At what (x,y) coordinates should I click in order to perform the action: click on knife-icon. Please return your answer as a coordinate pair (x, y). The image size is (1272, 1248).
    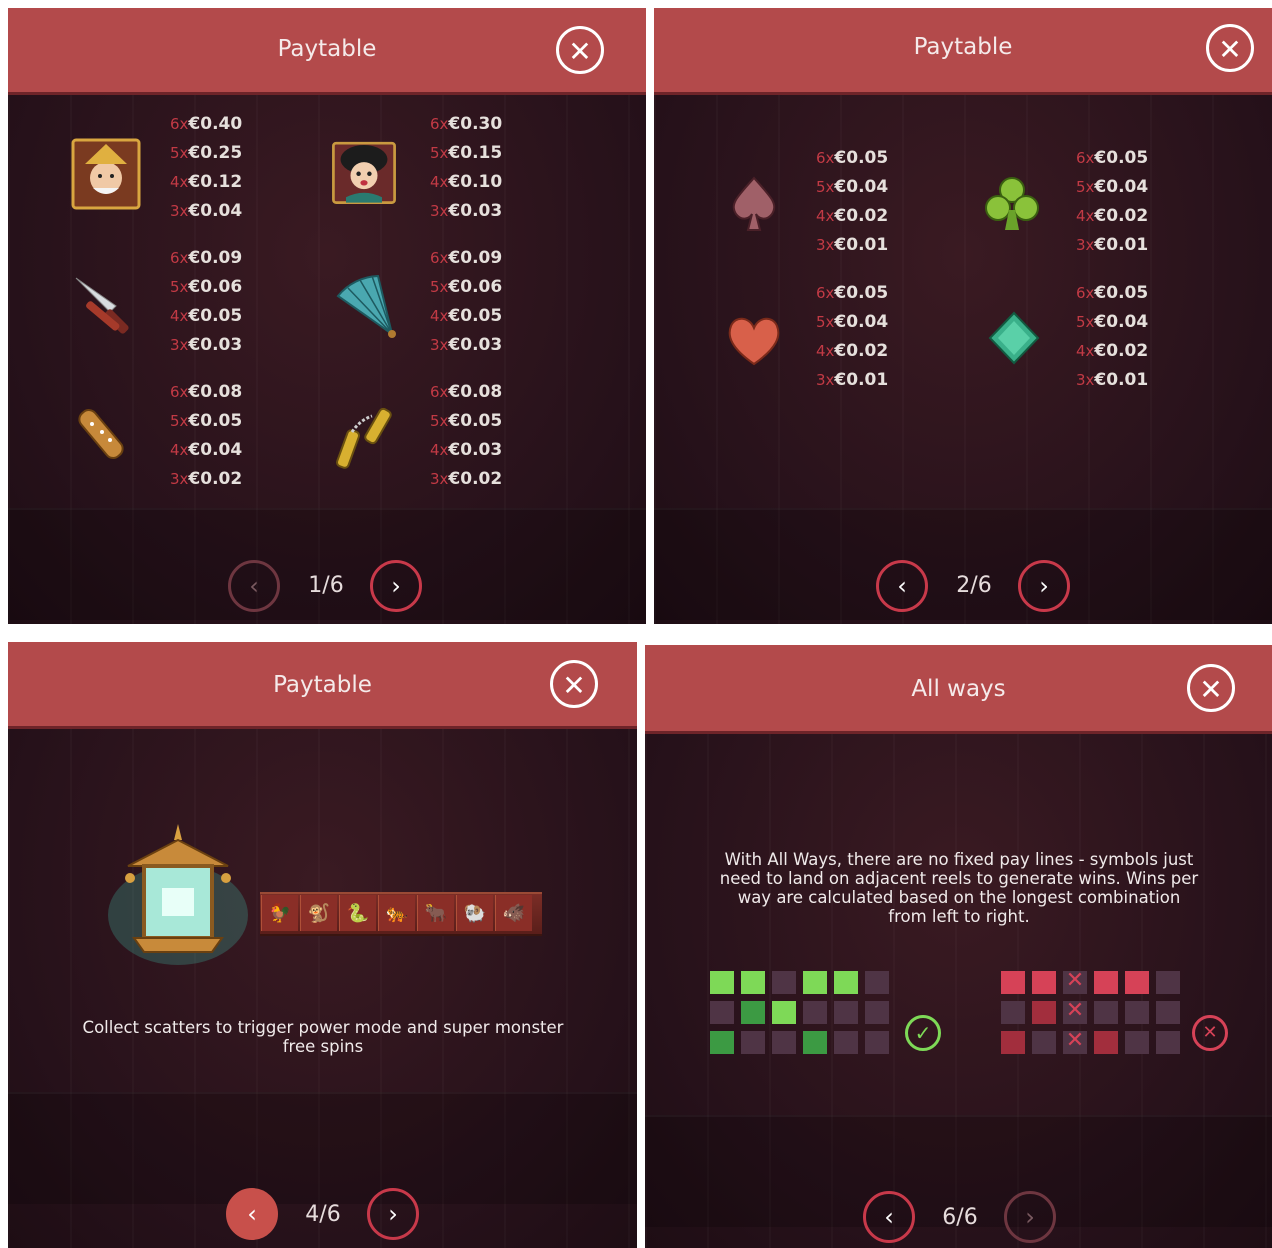
    Looking at the image, I should click on (106, 306).